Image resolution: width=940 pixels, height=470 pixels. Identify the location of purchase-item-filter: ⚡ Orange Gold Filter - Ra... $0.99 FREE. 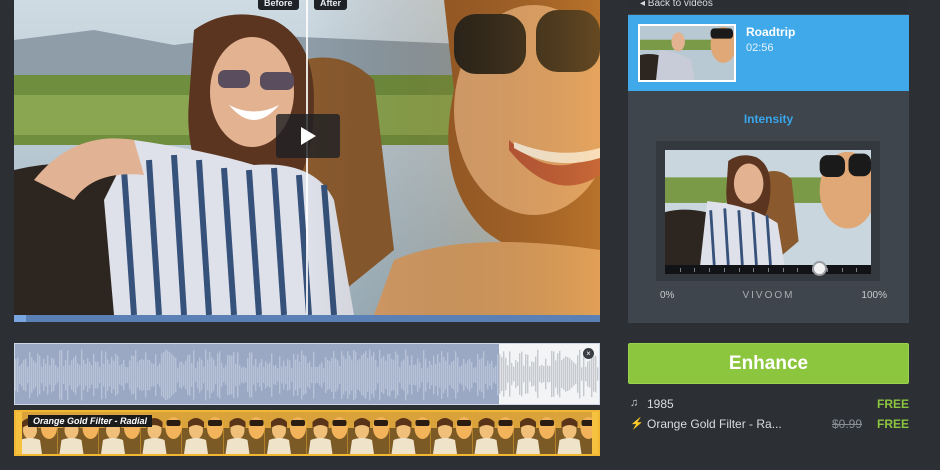
(769, 425).